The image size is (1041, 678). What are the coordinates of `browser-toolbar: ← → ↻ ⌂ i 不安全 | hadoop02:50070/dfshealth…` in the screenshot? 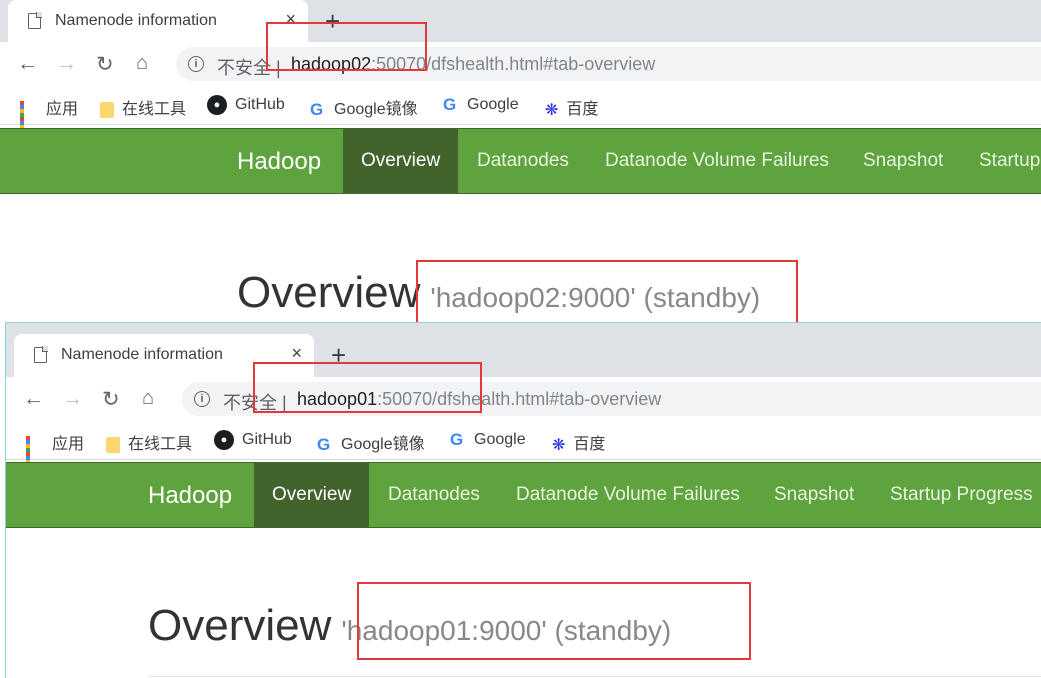 It's located at (520, 64).